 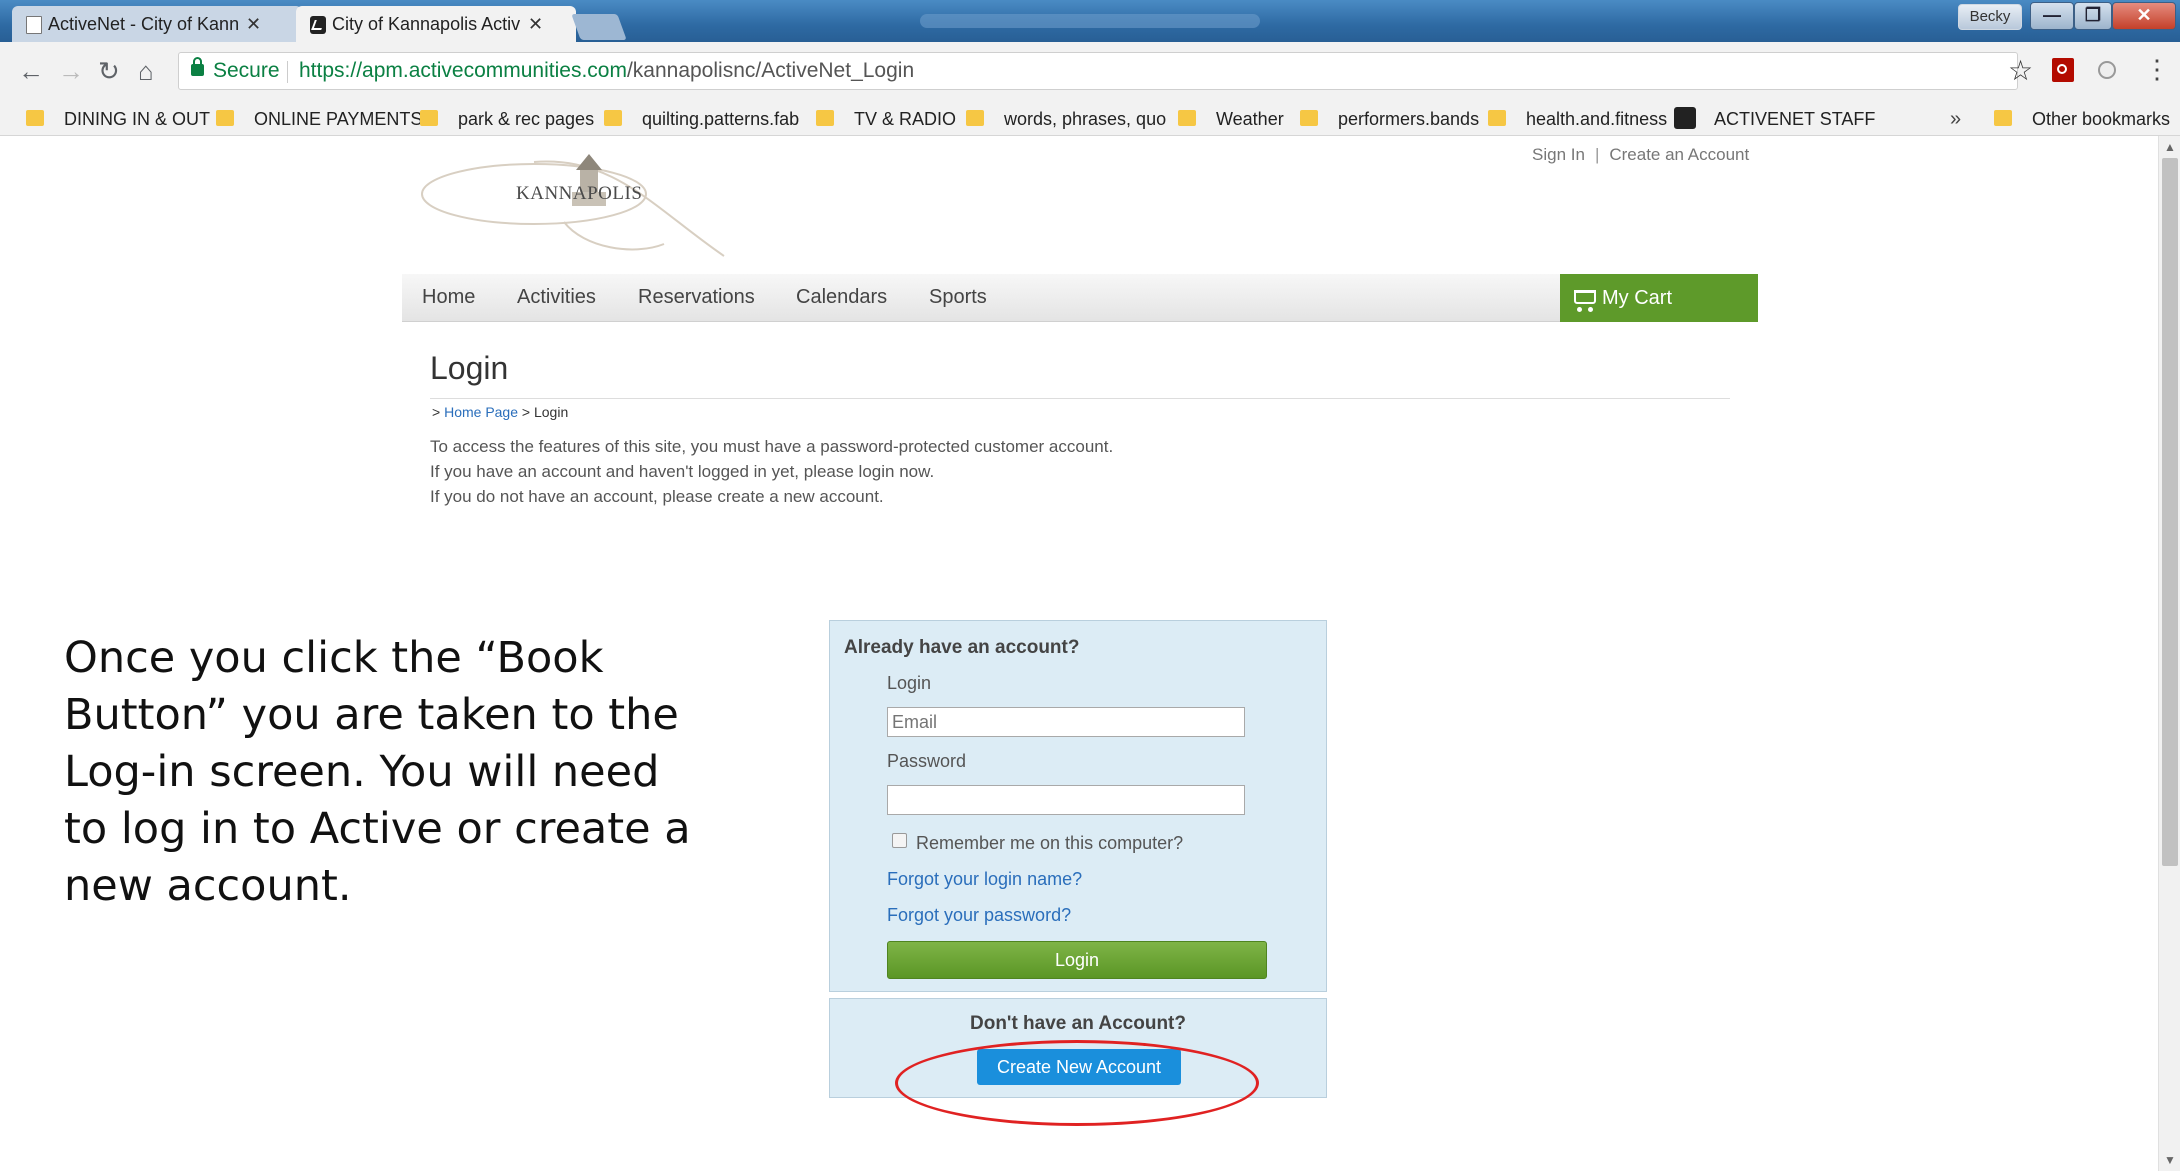 I want to click on reload-icon: ↻, so click(x=109, y=71).